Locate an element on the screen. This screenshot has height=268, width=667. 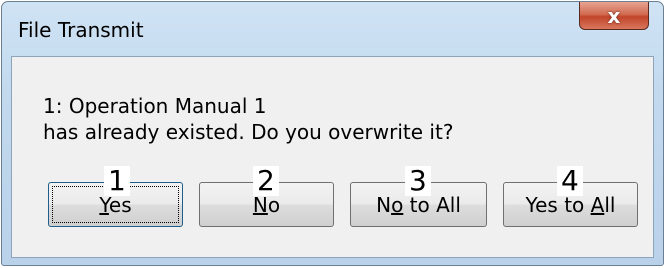
close-button: x is located at coordinates (614, 16).